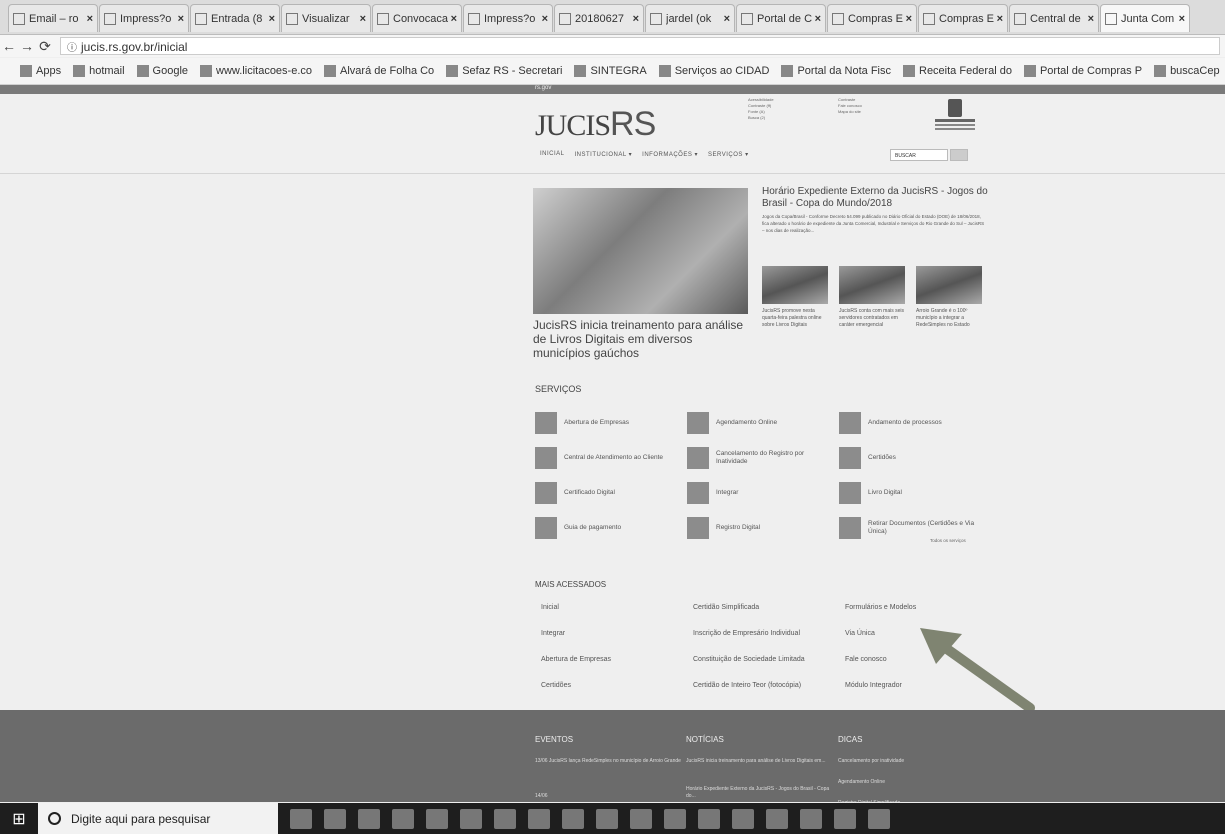 The height and width of the screenshot is (834, 1225). I want to click on bookmark-item: Portal de Compras P, so click(1082, 71).